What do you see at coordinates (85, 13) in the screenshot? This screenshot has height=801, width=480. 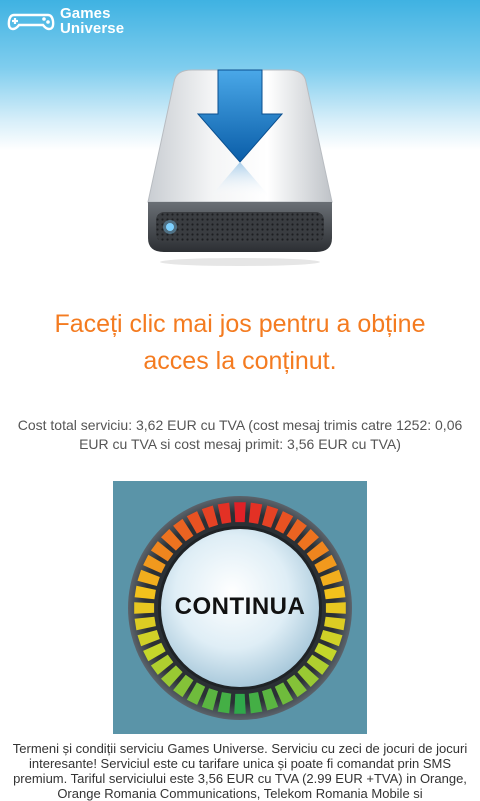 I see `logo-line1: Games` at bounding box center [85, 13].